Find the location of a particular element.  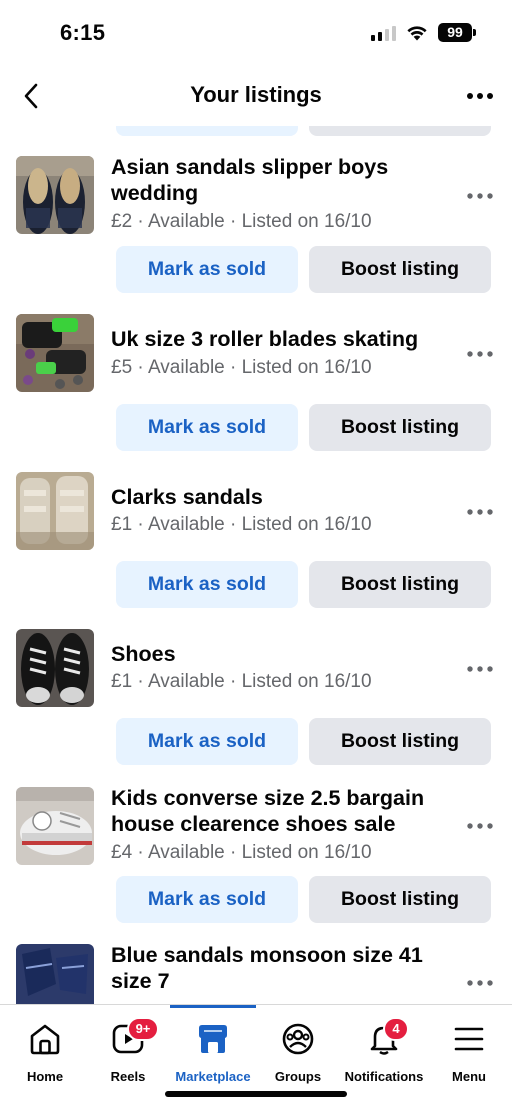

page-title: Your listings is located at coordinates (256, 94).